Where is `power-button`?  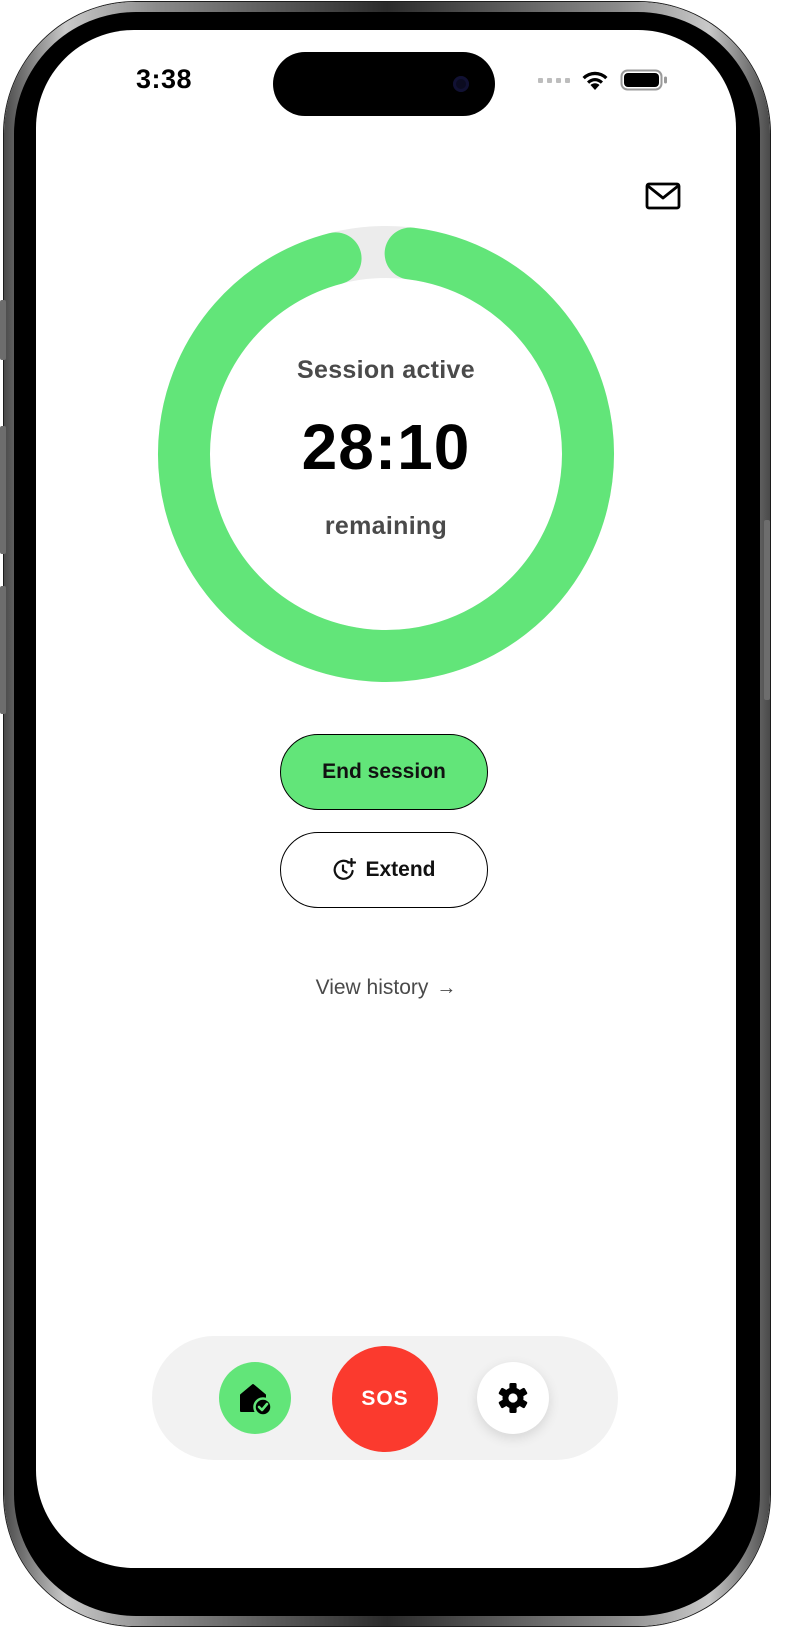
power-button is located at coordinates (767, 610).